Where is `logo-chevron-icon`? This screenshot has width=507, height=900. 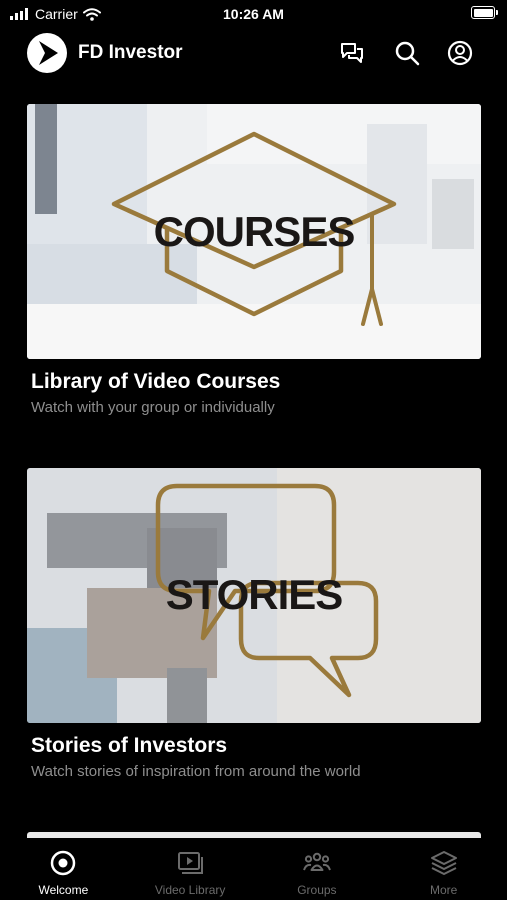 logo-chevron-icon is located at coordinates (48, 53).